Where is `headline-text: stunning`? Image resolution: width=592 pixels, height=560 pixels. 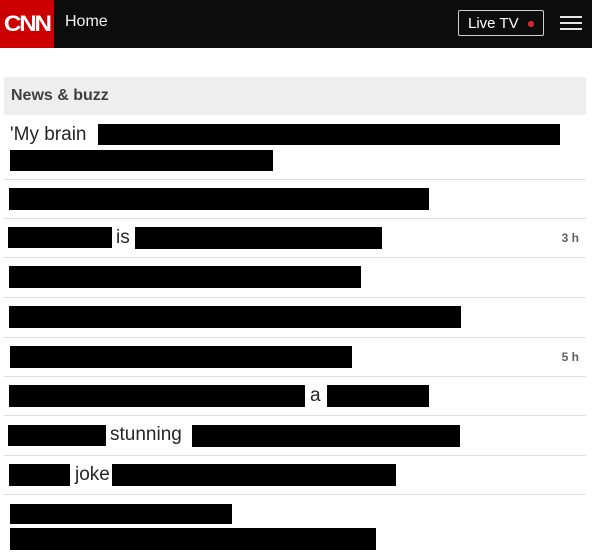
headline-text: stunning is located at coordinates (146, 434).